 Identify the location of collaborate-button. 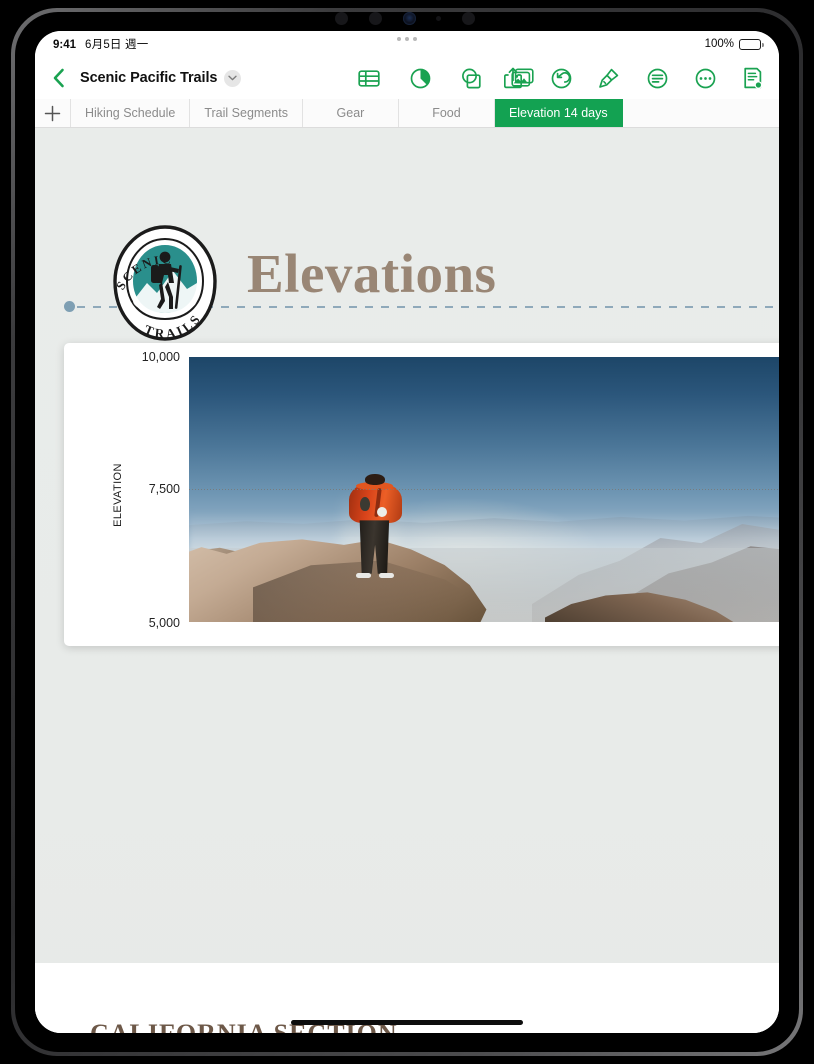
(753, 78).